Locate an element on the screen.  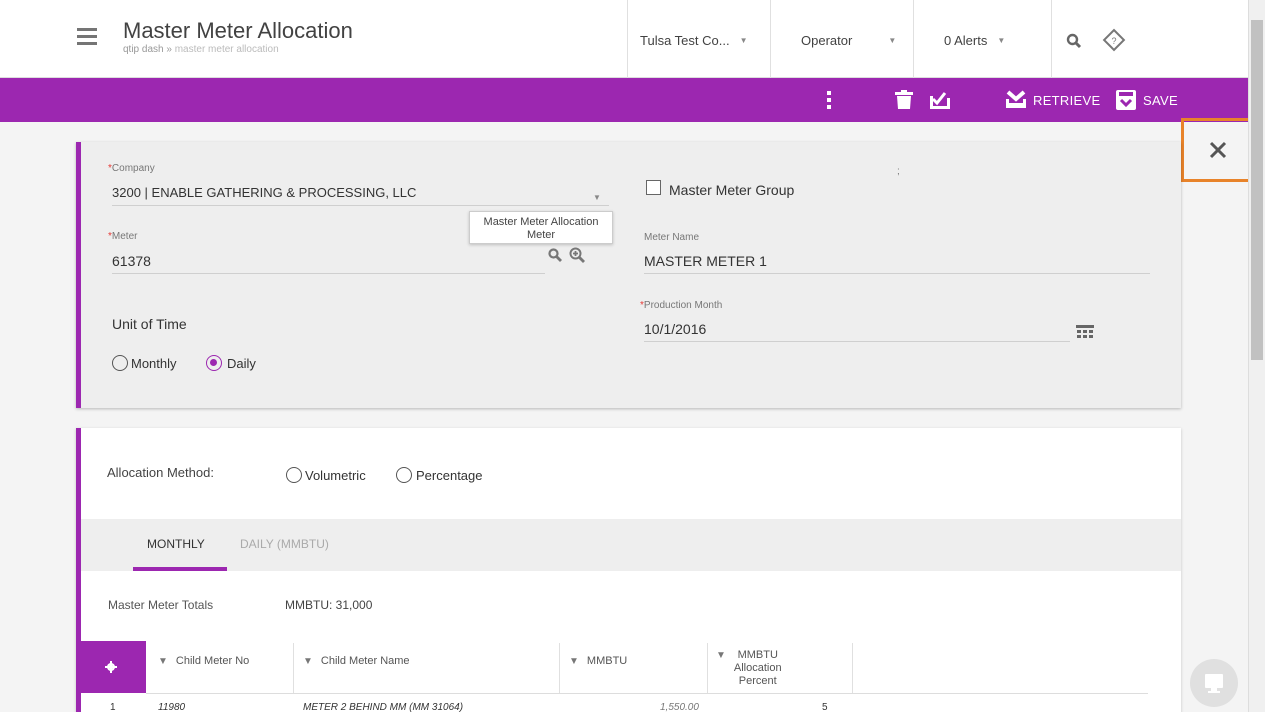
monthly-label: Monthly is located at coordinates (154, 363).